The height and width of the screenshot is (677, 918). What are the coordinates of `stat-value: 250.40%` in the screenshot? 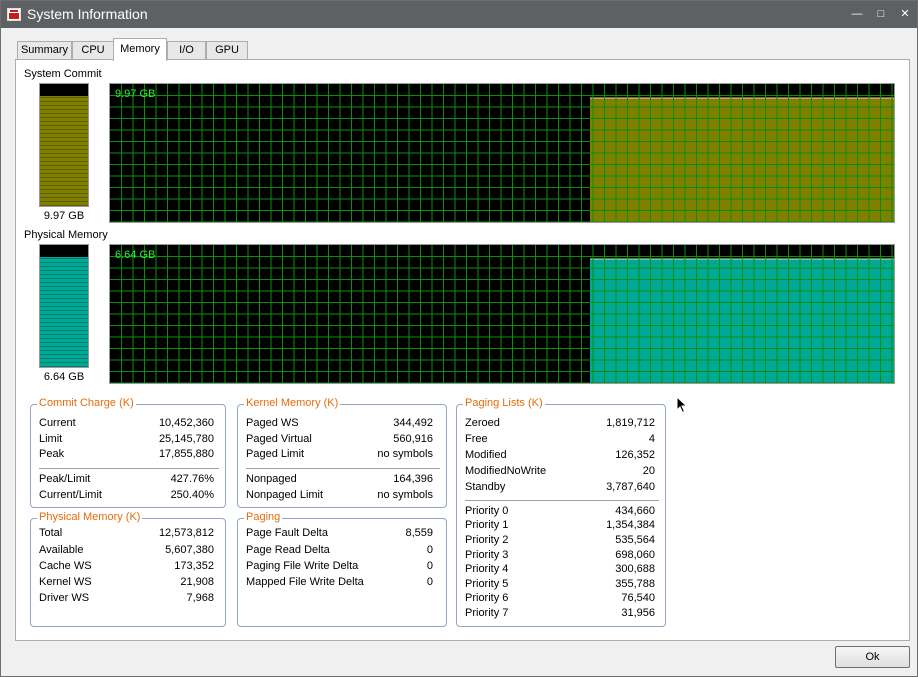 It's located at (192, 495).